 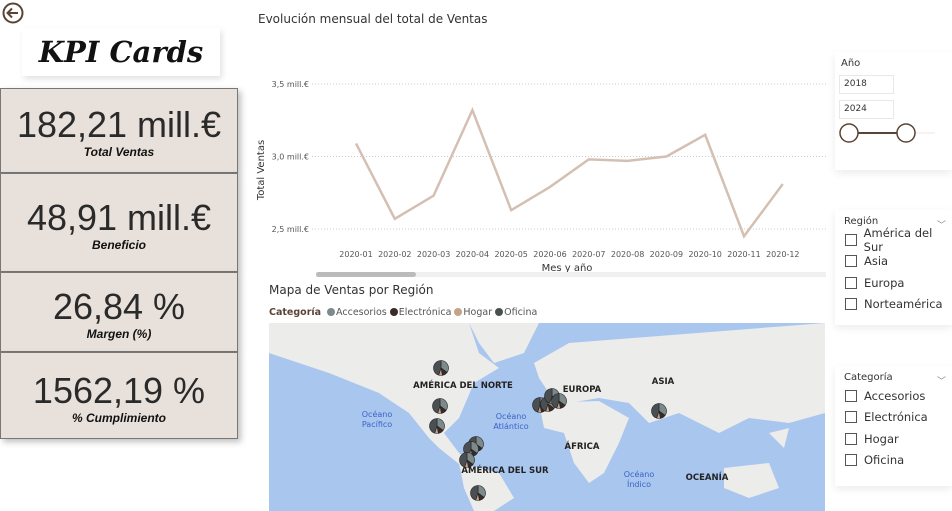 What do you see at coordinates (782, 254) in the screenshot?
I see `x-tick-label: 2020-12` at bounding box center [782, 254].